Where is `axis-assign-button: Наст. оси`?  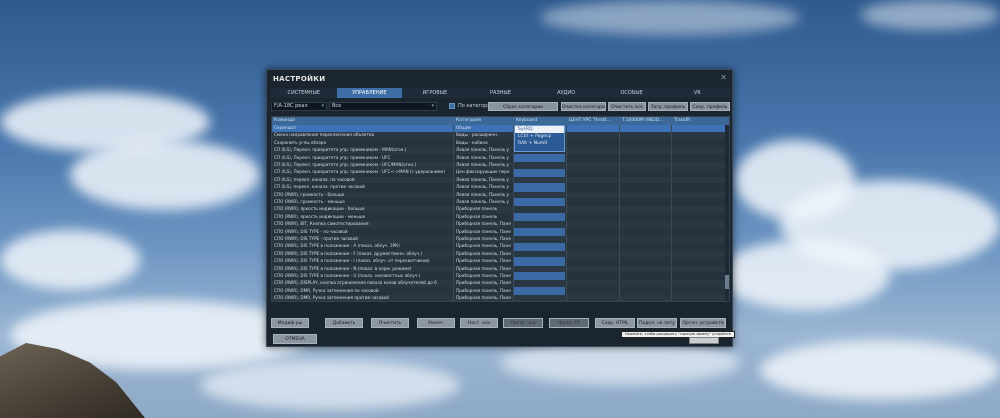
axis-assign-button: Наст. оси is located at coordinates (479, 323).